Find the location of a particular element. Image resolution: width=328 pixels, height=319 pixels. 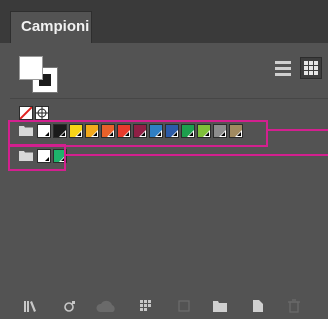

place-swatch-icon is located at coordinates (70, 306).